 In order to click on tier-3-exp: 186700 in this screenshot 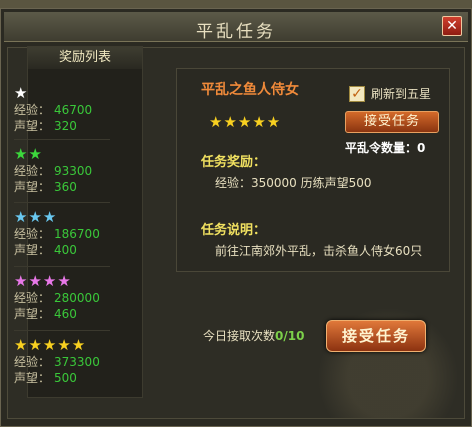, I will do `click(77, 234)`.